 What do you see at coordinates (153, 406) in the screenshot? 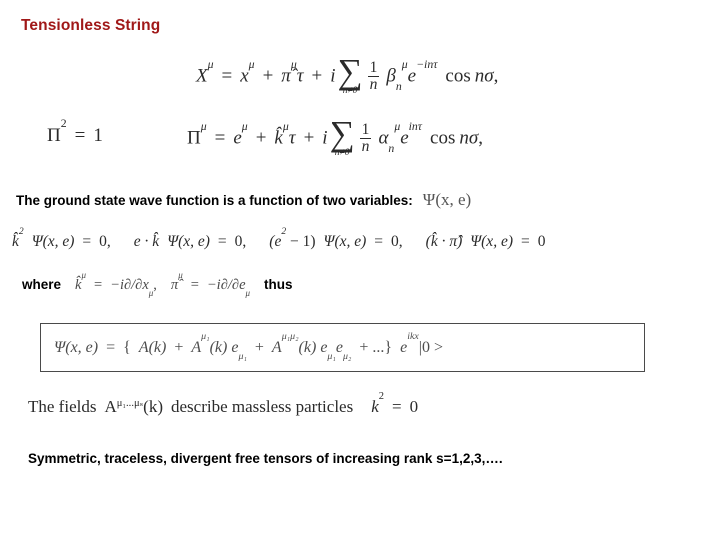
I see `fields-symbol-arg: (k)` at bounding box center [153, 406].